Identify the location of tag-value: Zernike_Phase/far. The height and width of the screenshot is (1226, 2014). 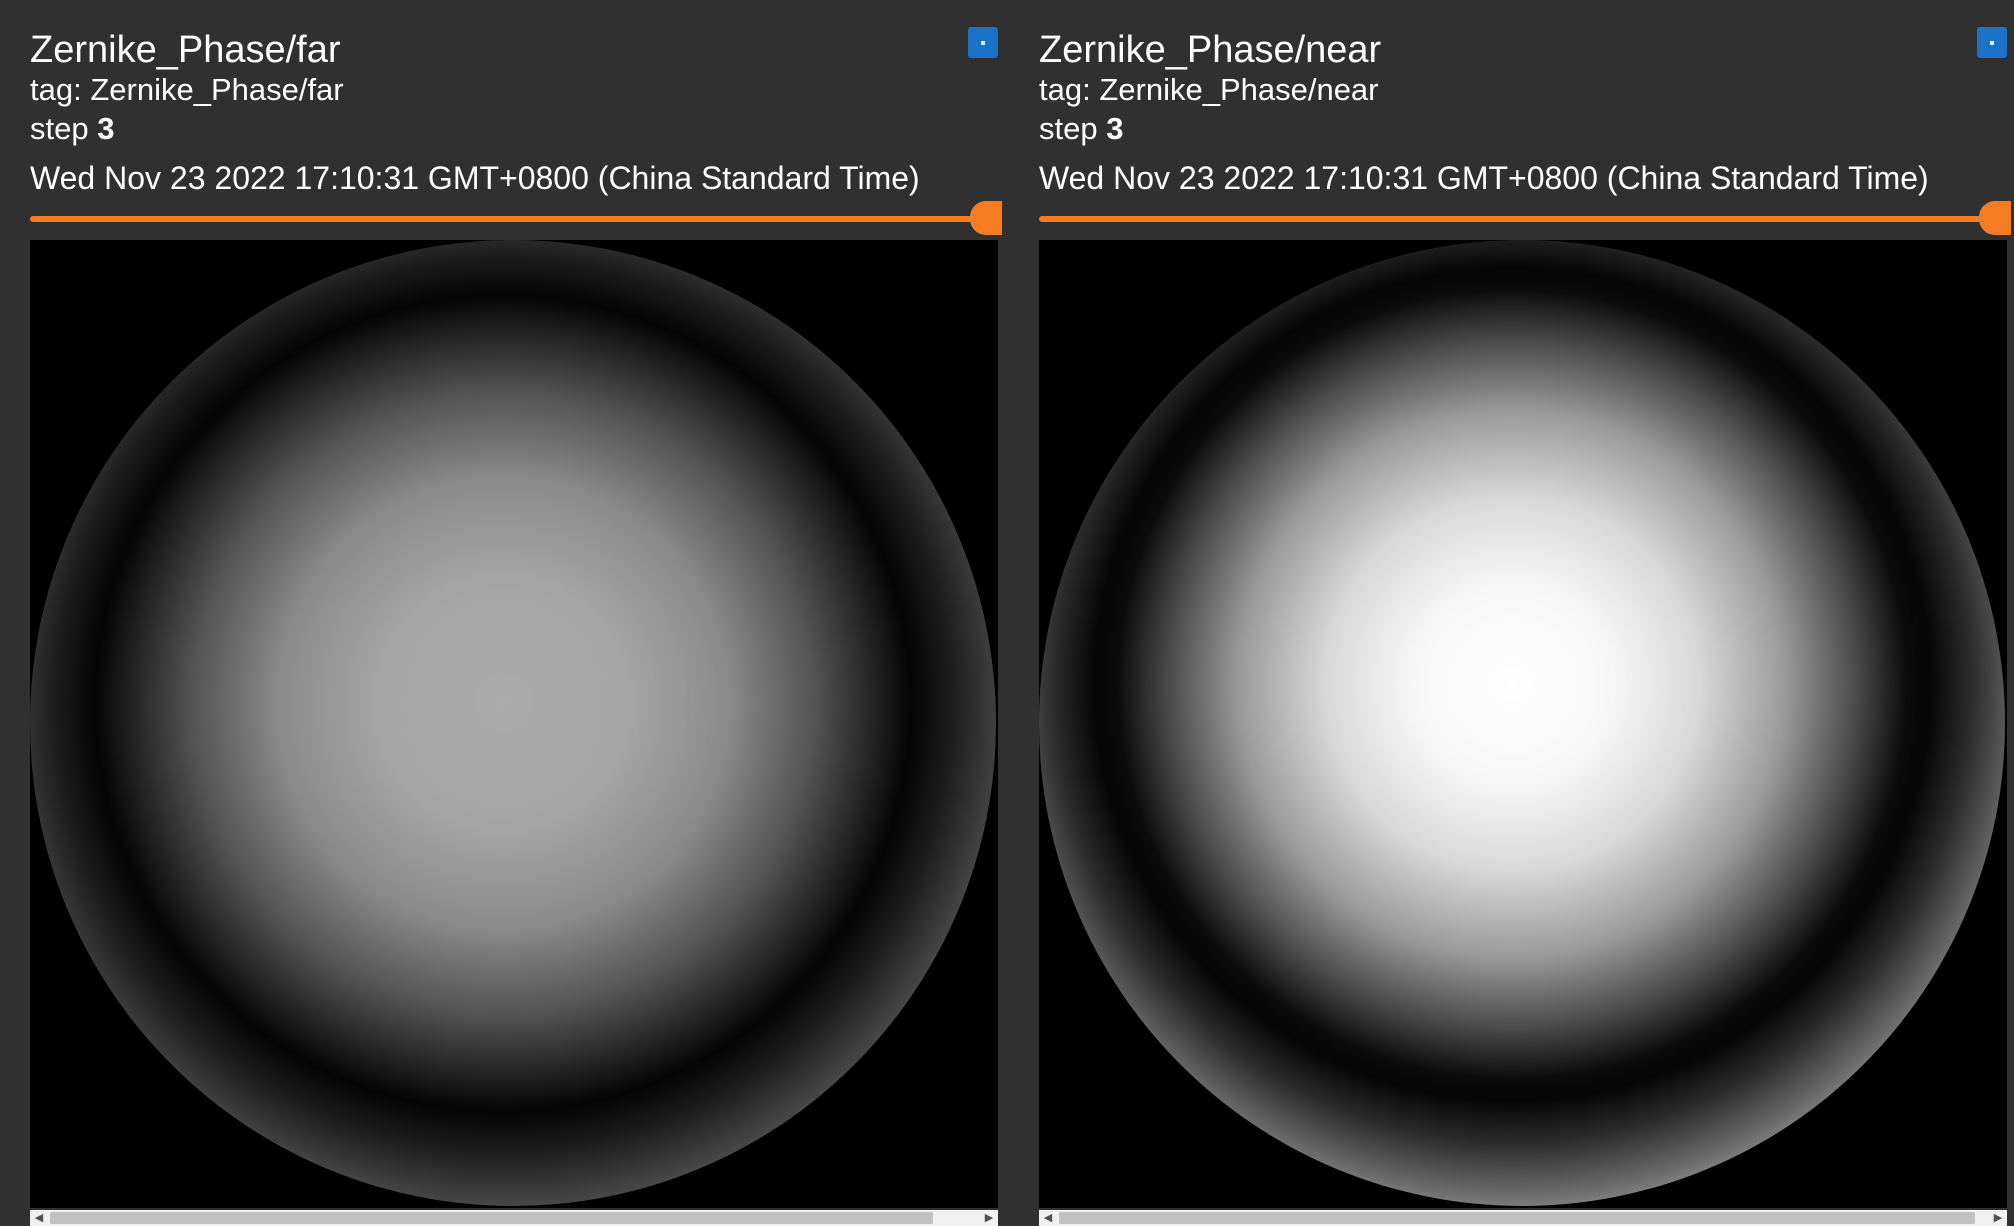
(217, 89).